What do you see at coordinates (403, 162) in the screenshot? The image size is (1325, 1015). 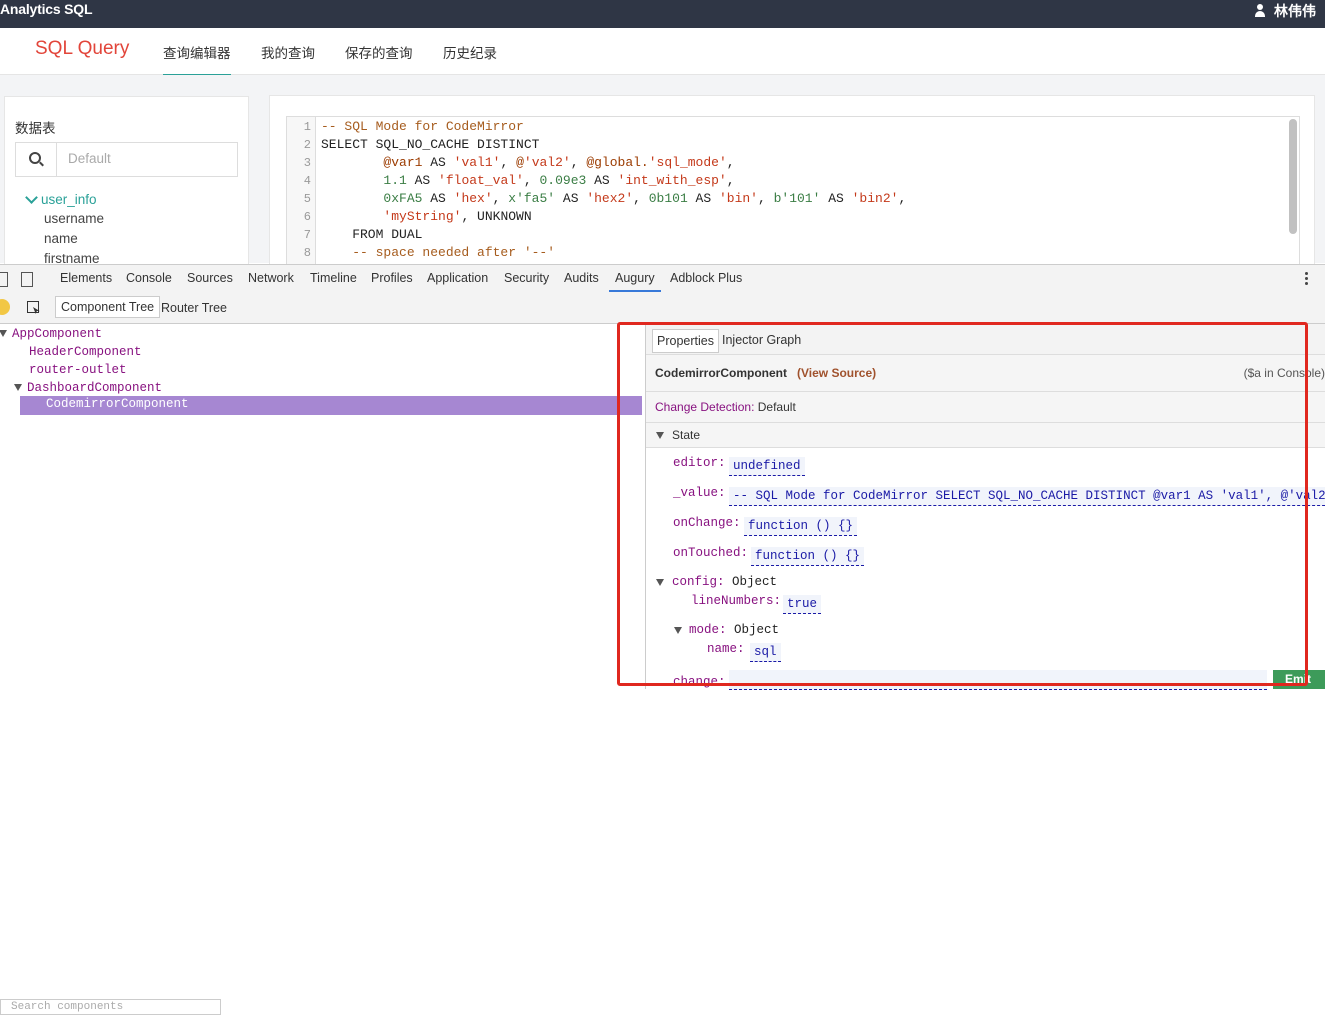 I see `code-token: @var1` at bounding box center [403, 162].